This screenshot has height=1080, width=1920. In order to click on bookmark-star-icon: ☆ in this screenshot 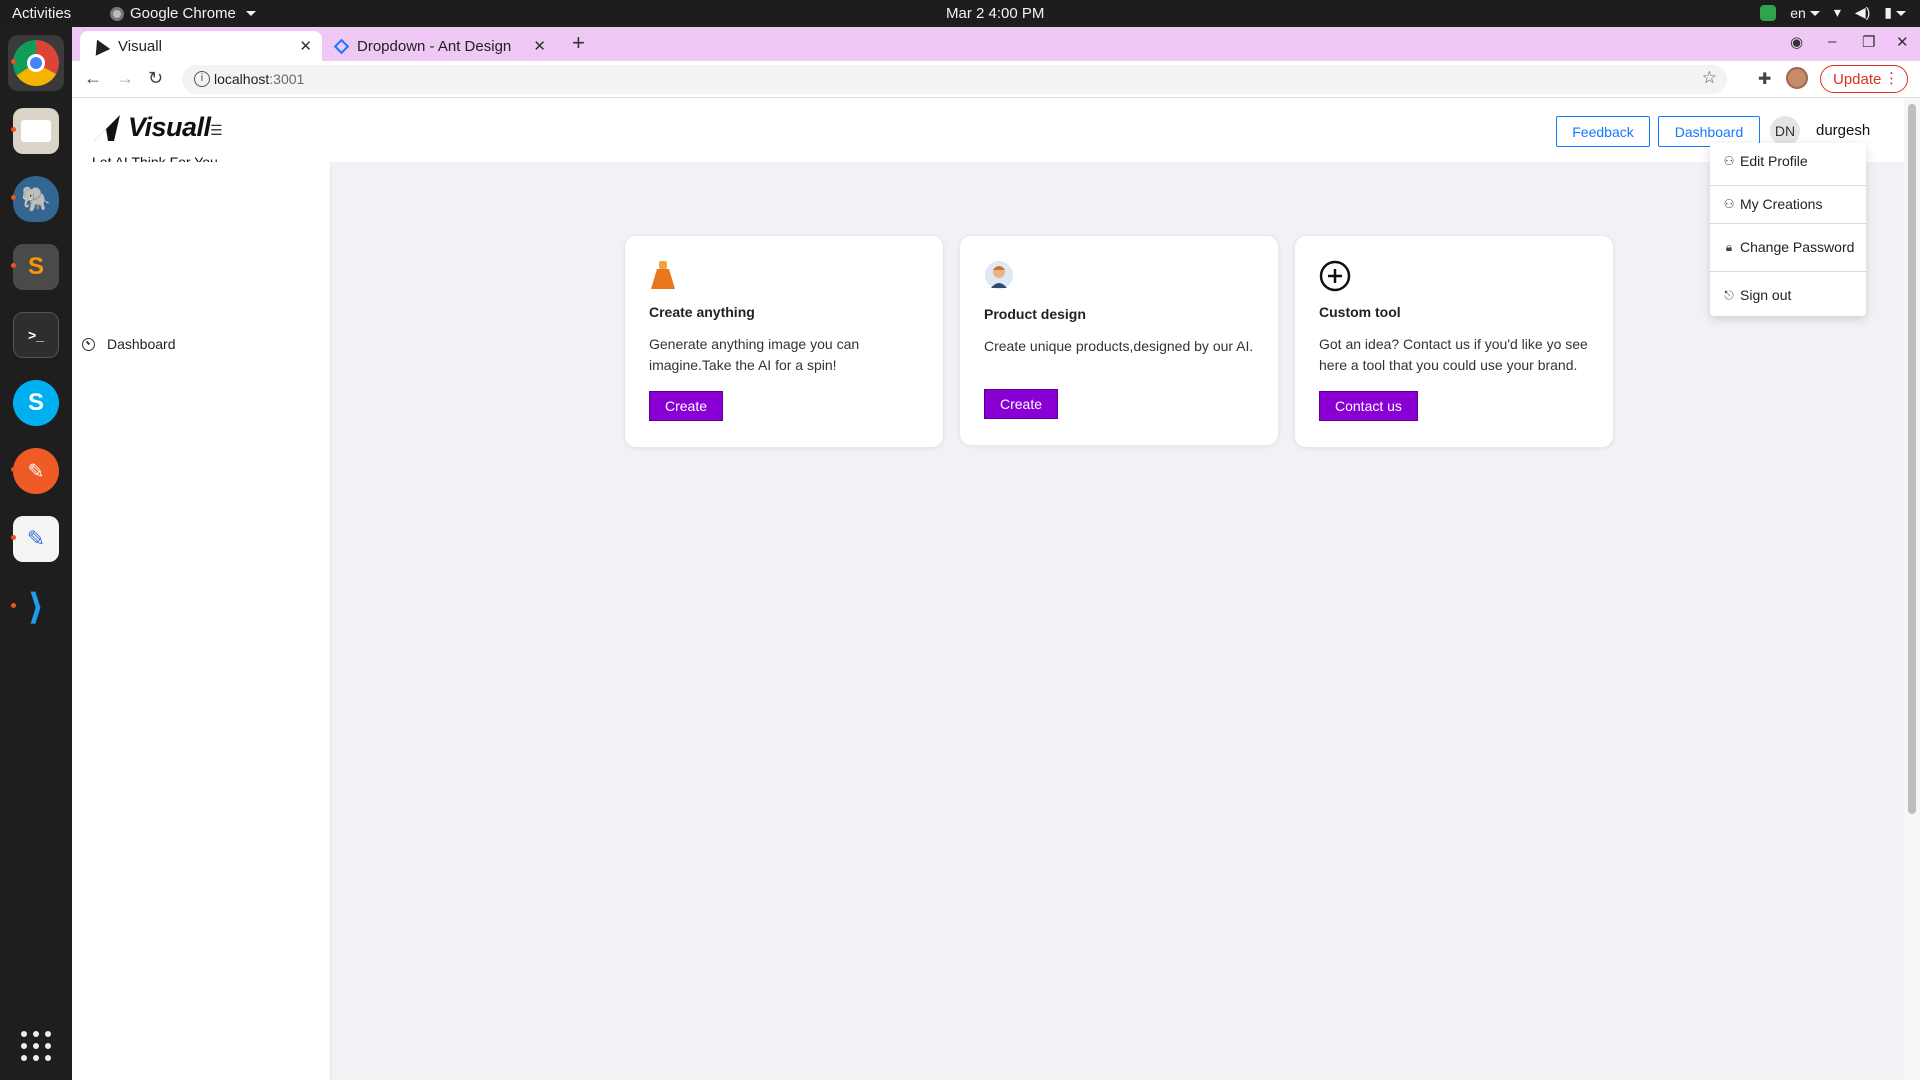, I will do `click(1709, 78)`.